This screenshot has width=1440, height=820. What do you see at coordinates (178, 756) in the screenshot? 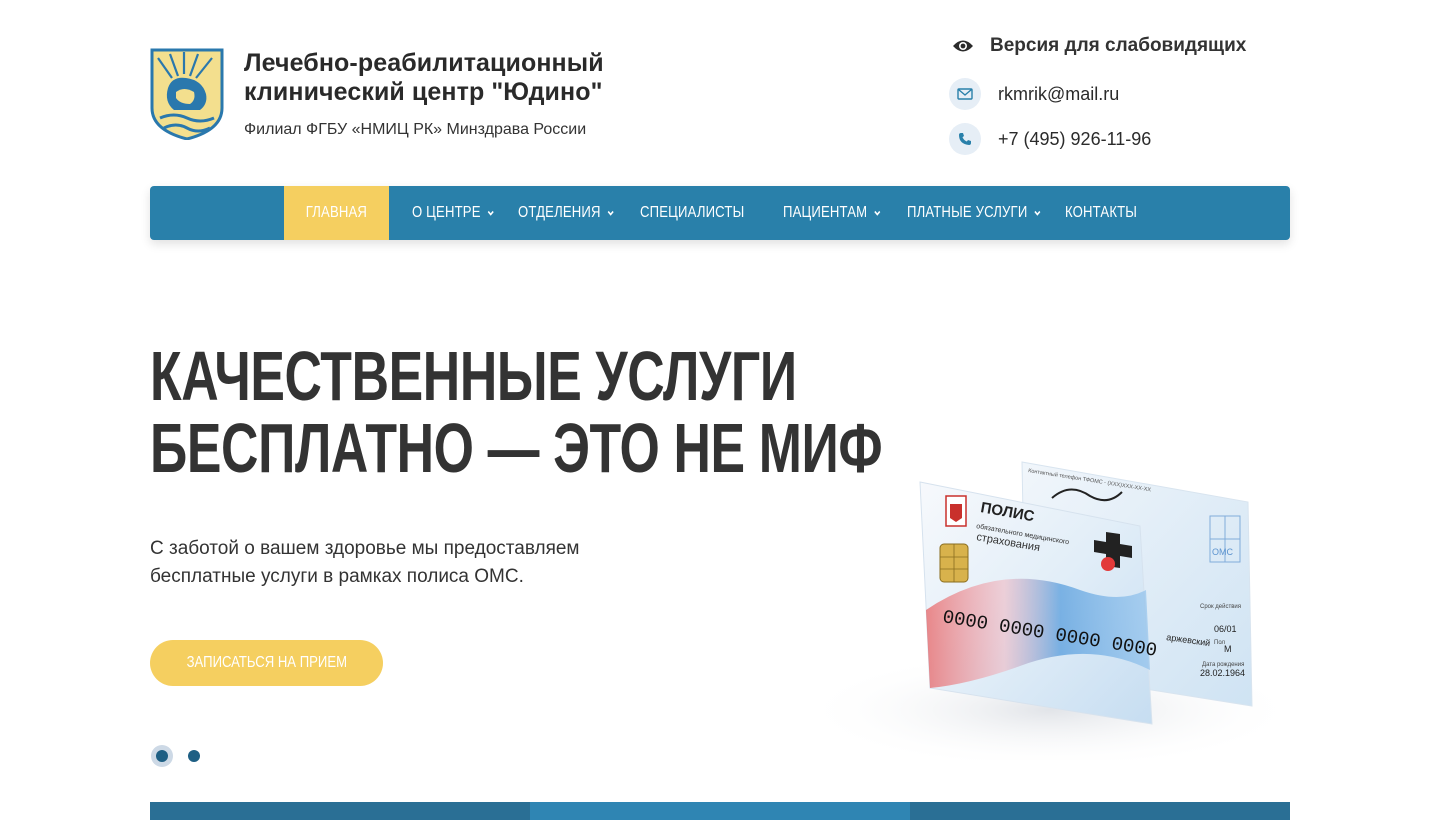
I see `slider-pagination` at bounding box center [178, 756].